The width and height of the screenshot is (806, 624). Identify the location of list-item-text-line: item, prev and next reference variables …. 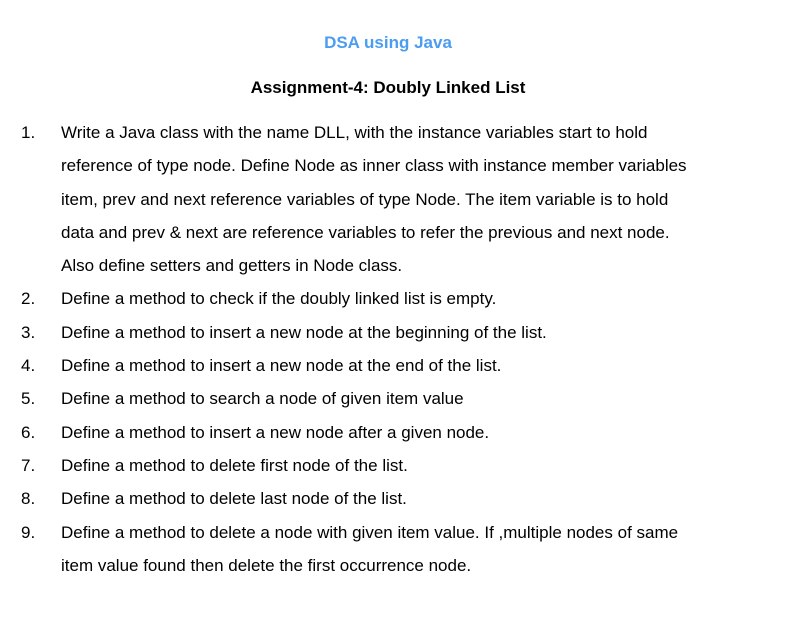
(365, 199).